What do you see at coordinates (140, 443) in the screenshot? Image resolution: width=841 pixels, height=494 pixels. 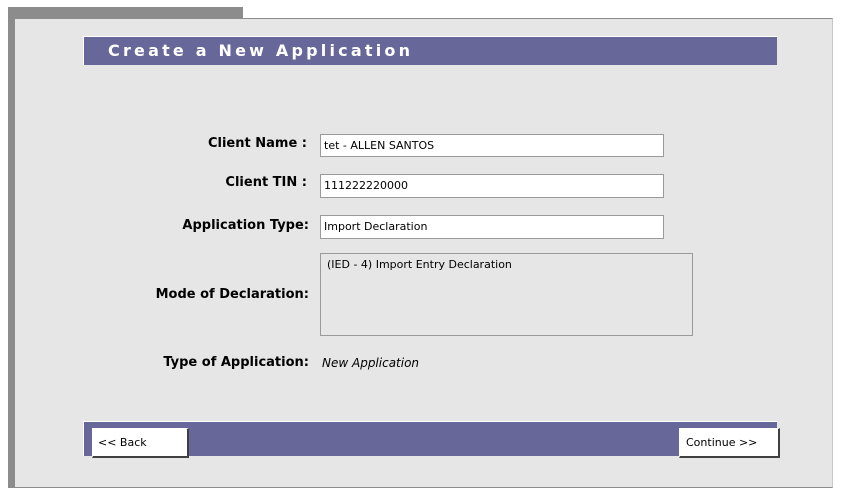 I see `back-button: << Back` at bounding box center [140, 443].